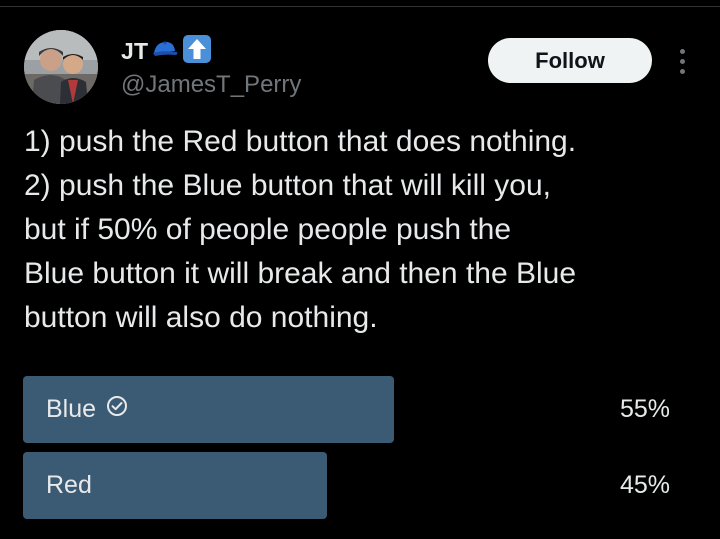 The image size is (720, 539). I want to click on author-display-name: JT, so click(134, 51).